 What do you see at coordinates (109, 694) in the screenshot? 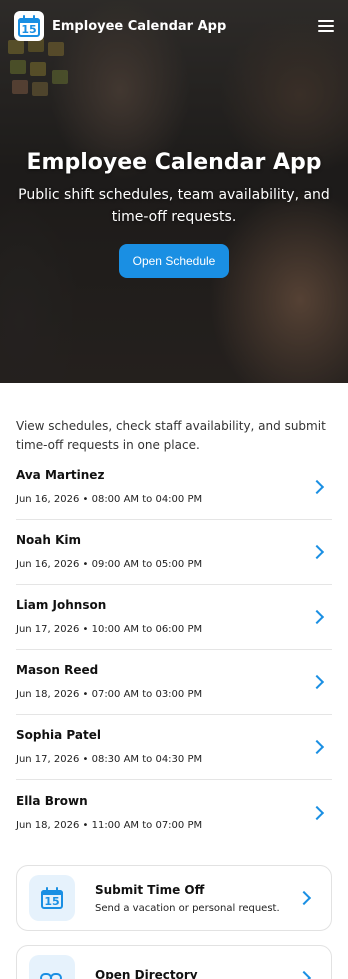
I see `shift-time: Jun 18, 2026 • 07:00 AM to 03:00 PM` at bounding box center [109, 694].